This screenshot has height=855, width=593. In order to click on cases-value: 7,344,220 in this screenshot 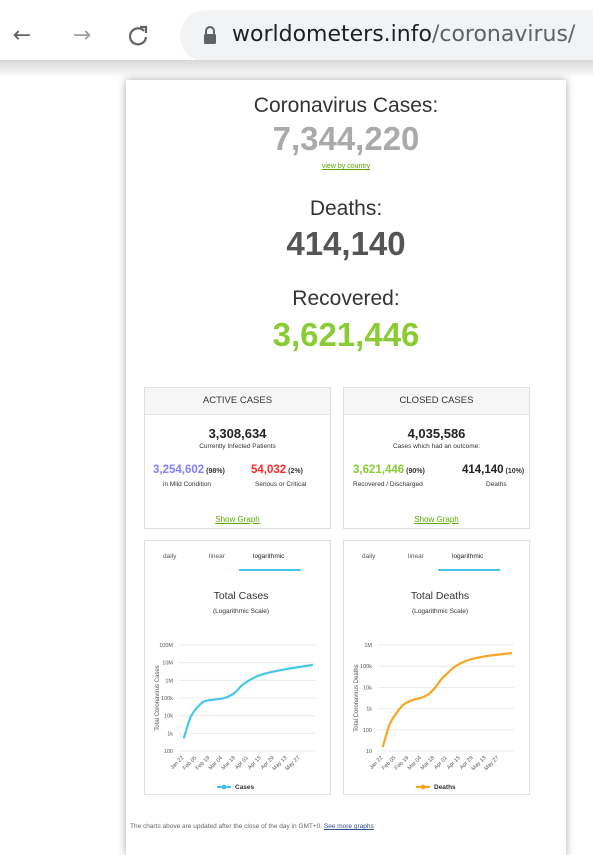, I will do `click(346, 138)`.